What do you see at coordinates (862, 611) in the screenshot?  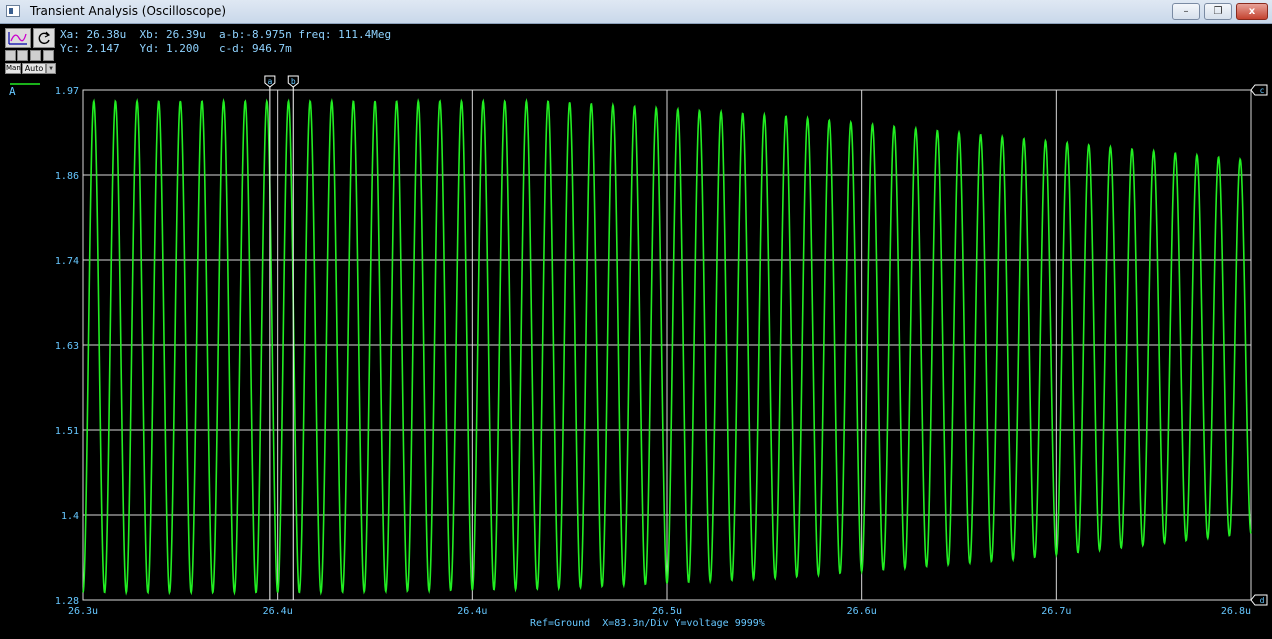 I see `x-tick-label: 26.6u` at bounding box center [862, 611].